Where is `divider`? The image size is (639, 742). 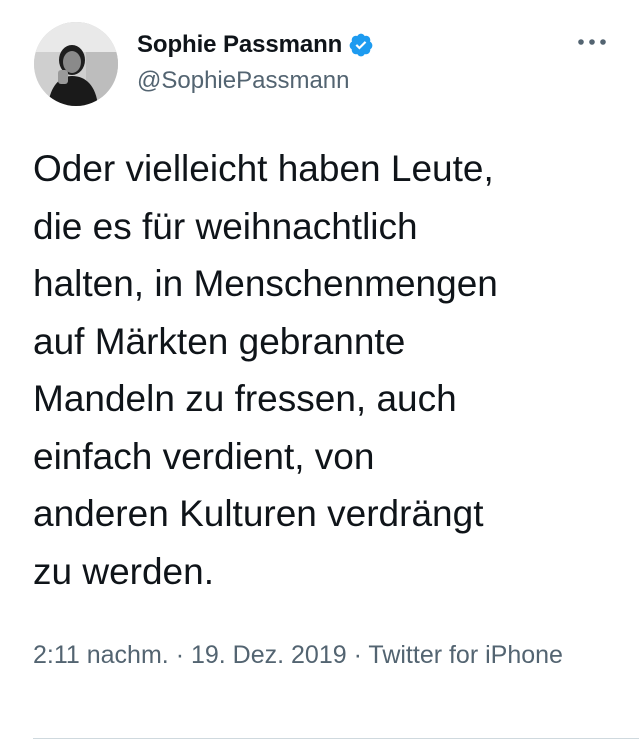 divider is located at coordinates (336, 738).